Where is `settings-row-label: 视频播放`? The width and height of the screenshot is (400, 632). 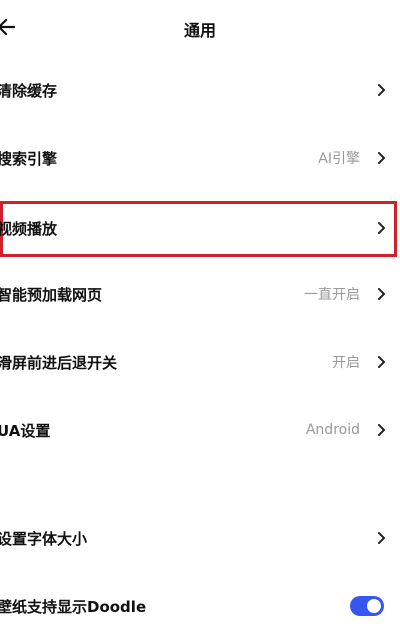
settings-row-label: 视频播放 is located at coordinates (29, 228).